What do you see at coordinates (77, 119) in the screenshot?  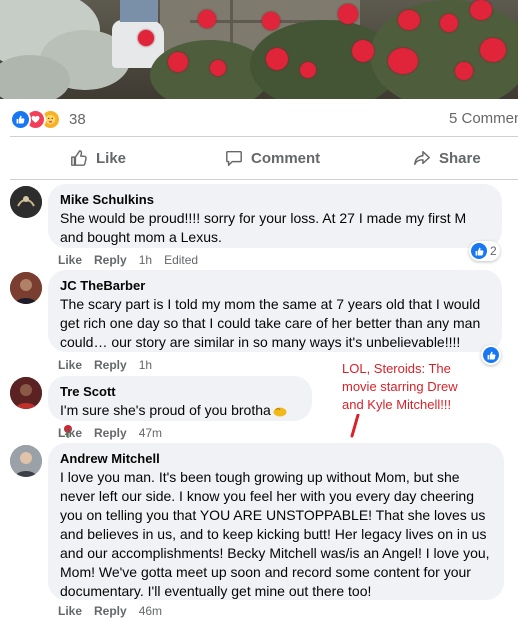 I see `reaction-count: 38` at bounding box center [77, 119].